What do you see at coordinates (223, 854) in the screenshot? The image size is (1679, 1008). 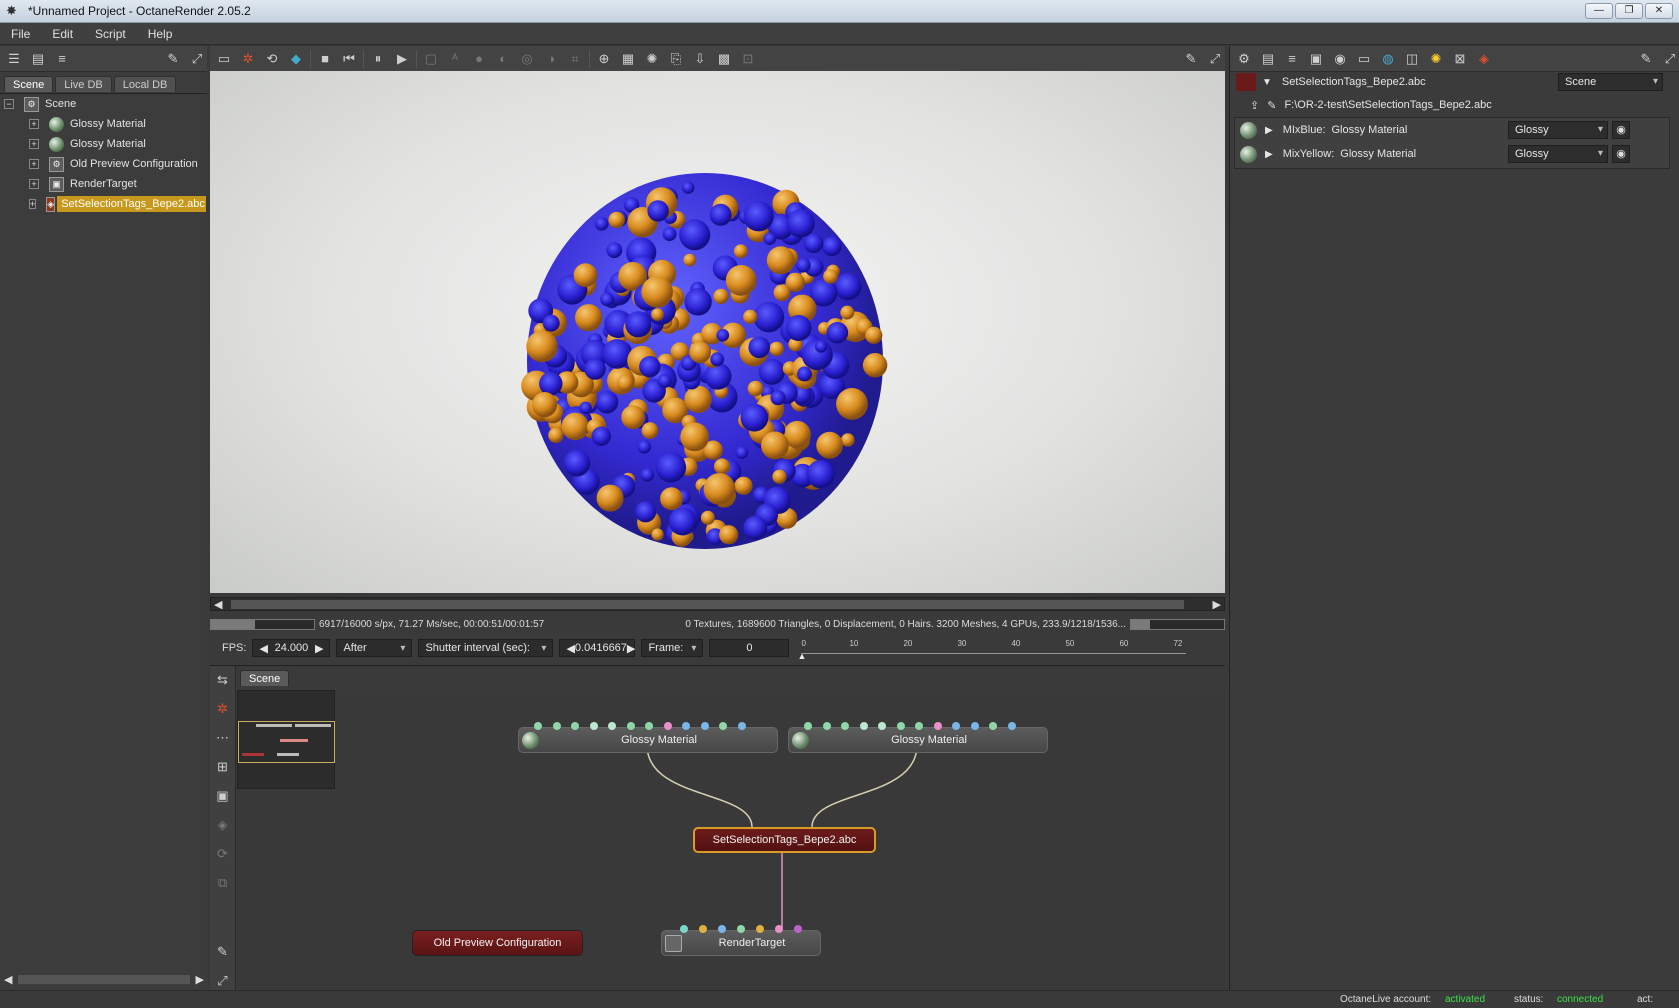 I see `sync-icon: ⟳` at bounding box center [223, 854].